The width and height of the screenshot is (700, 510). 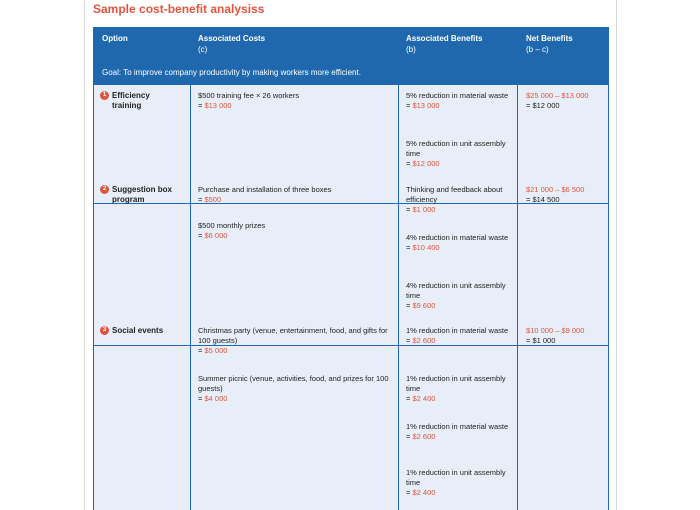 I want to click on benefit-description: 4% reduction in material waste, so click(x=457, y=237).